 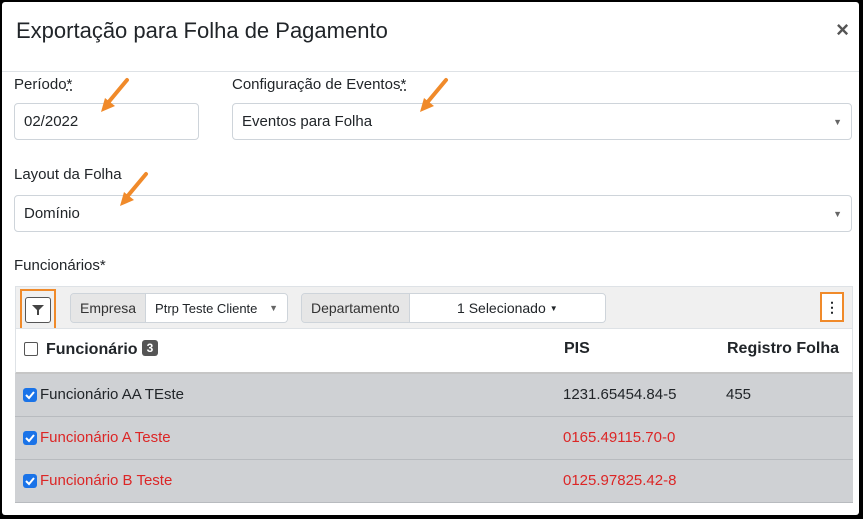 What do you see at coordinates (577, 348) in the screenshot?
I see `header-pis: PIS` at bounding box center [577, 348].